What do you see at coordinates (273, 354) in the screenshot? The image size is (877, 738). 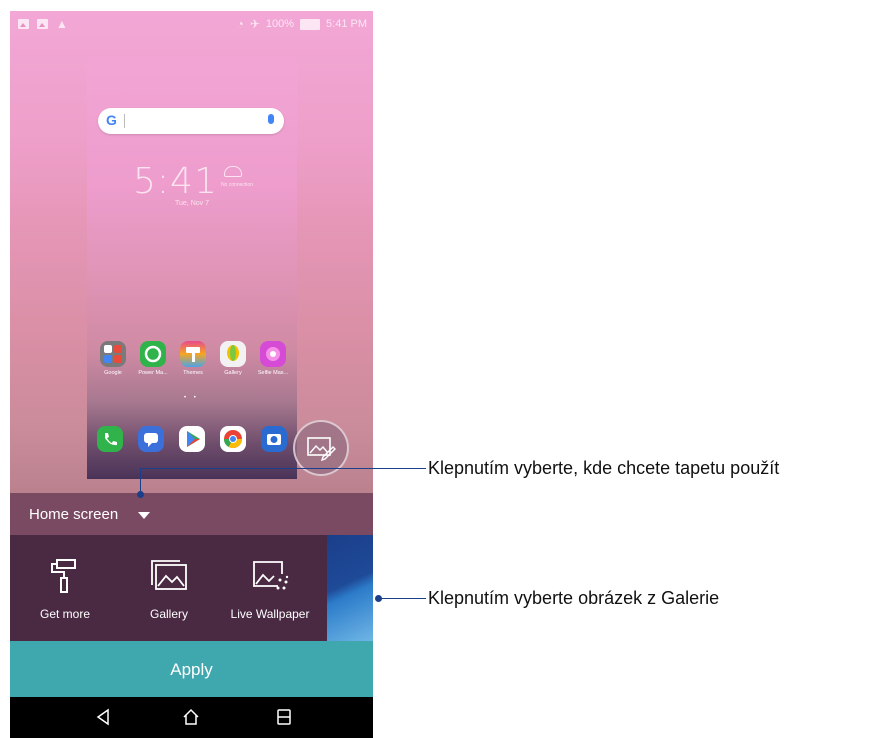 I see `selfie-master-icon` at bounding box center [273, 354].